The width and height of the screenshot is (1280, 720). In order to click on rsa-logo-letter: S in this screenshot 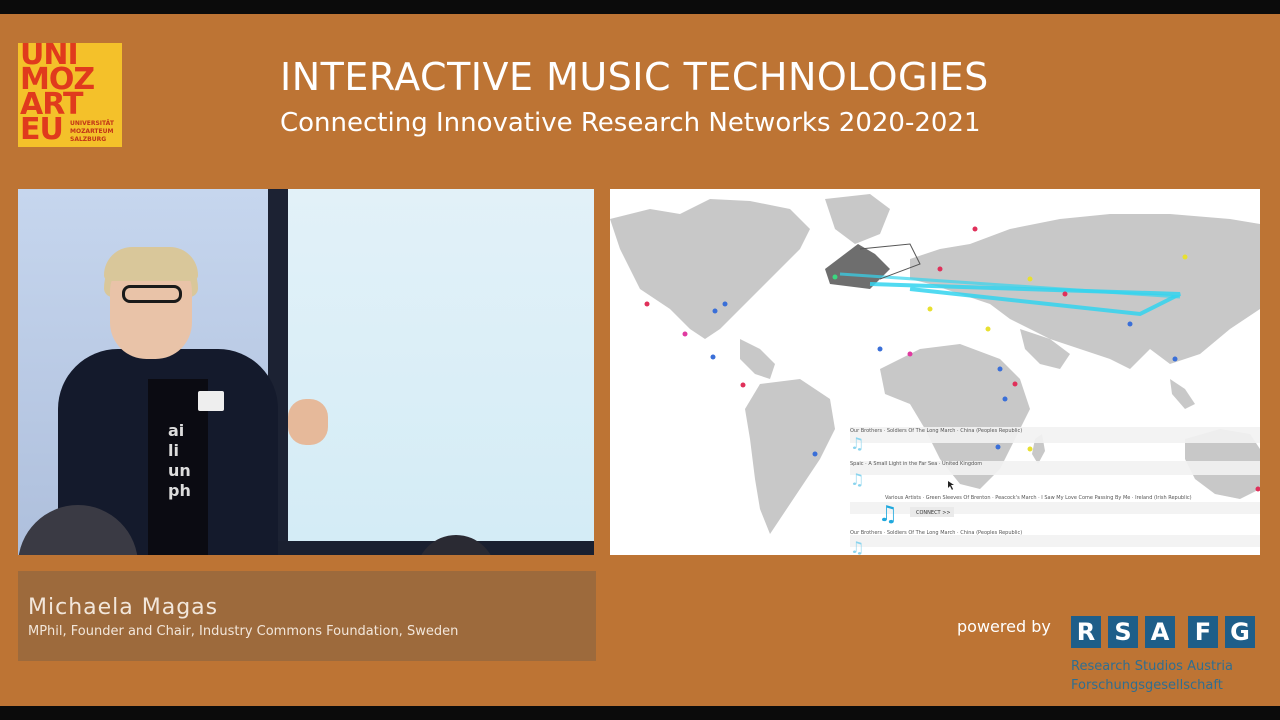, I will do `click(1123, 632)`.